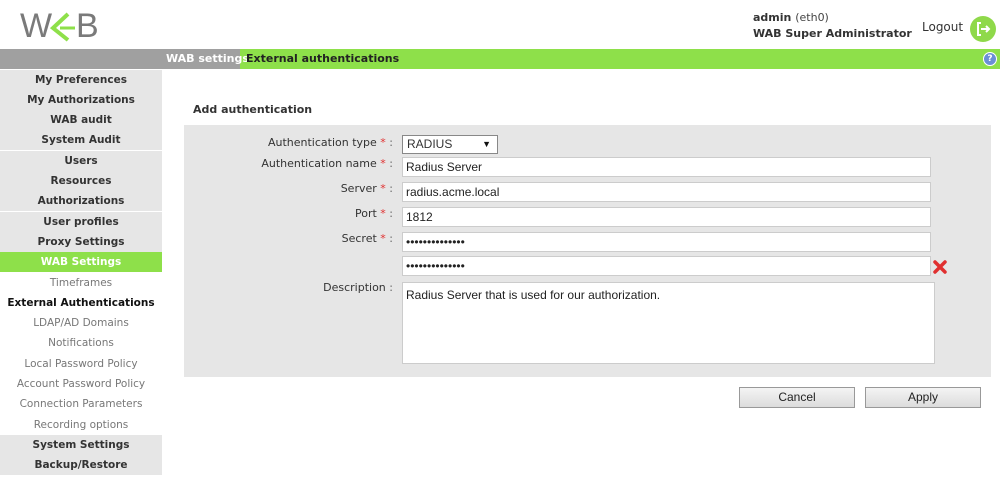  Describe the element at coordinates (81, 303) in the screenshot. I see `sidebar-item-external-authentications: External Authentications` at that location.